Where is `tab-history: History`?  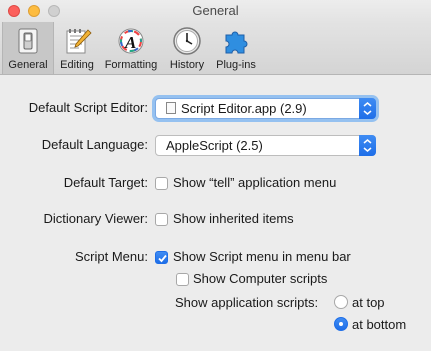 tab-history: History is located at coordinates (187, 48).